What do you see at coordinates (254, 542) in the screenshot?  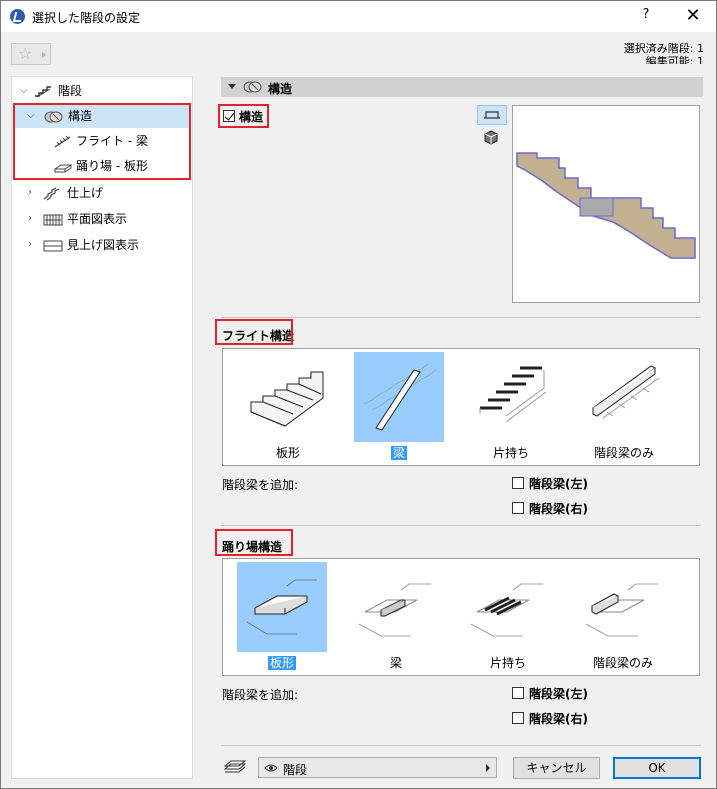 I see `highlight-landing-structure` at bounding box center [254, 542].